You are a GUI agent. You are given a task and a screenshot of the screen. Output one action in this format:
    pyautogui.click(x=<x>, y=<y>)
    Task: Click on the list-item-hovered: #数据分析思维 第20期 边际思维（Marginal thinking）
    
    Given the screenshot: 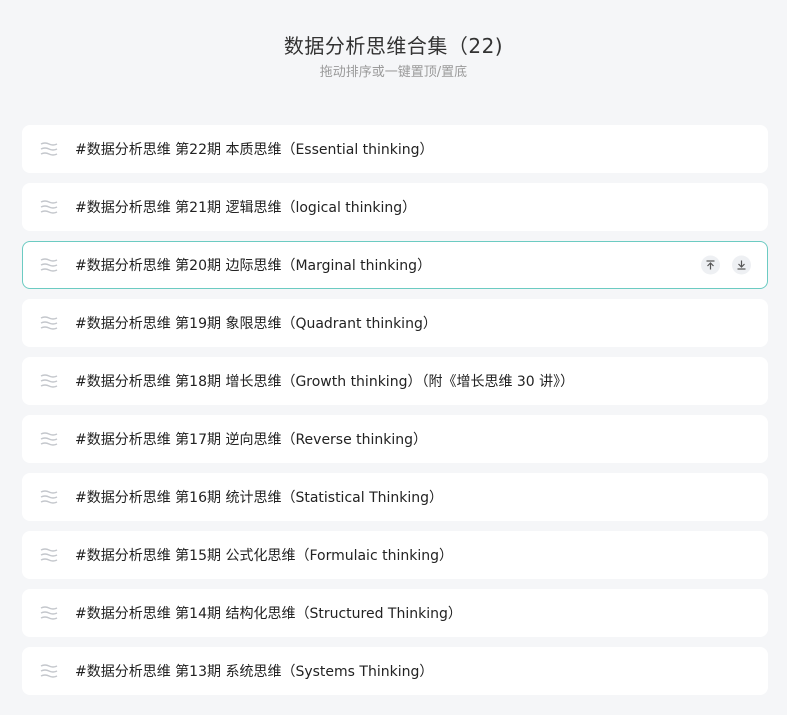 What is the action you would take?
    pyautogui.click(x=395, y=265)
    